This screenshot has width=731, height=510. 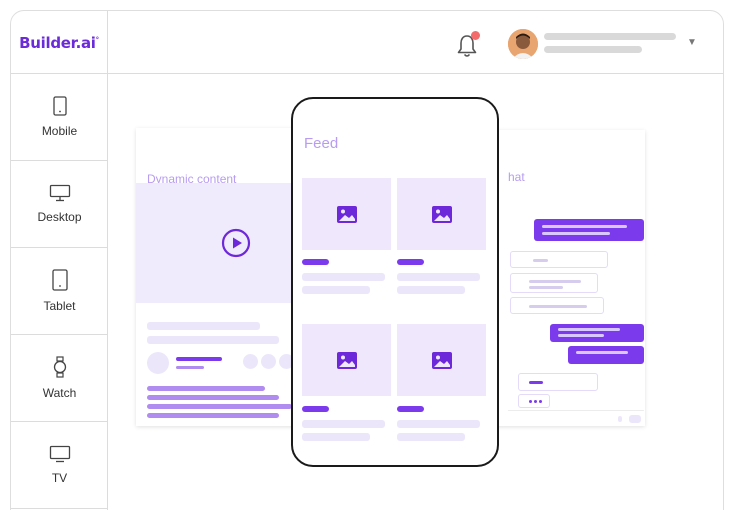 What do you see at coordinates (534, 401) in the screenshot?
I see `typing-indicator` at bounding box center [534, 401].